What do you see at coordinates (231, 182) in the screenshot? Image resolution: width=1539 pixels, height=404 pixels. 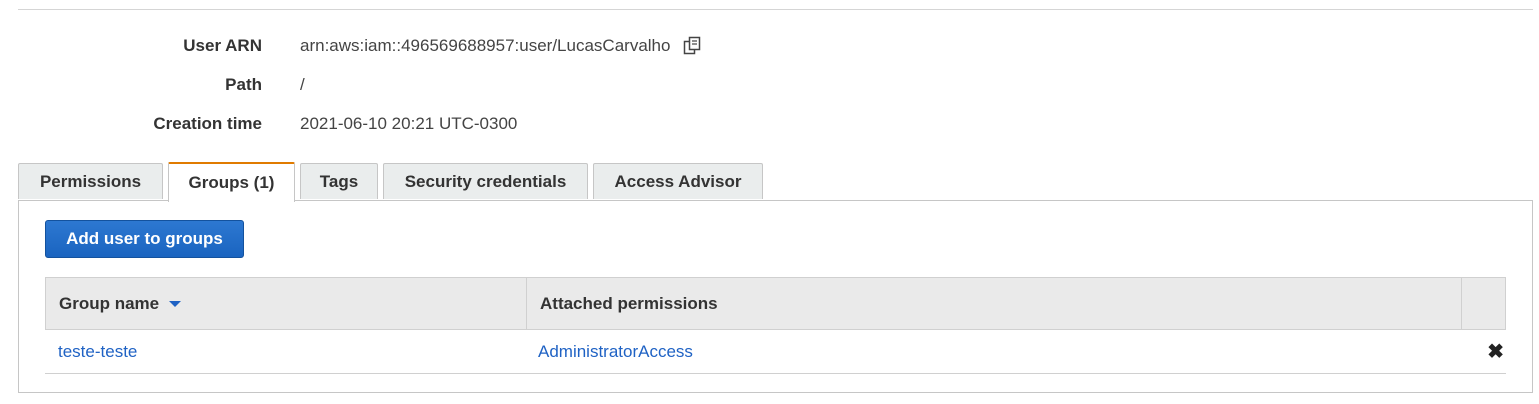 I see `tab-groups: Groups (1)` at bounding box center [231, 182].